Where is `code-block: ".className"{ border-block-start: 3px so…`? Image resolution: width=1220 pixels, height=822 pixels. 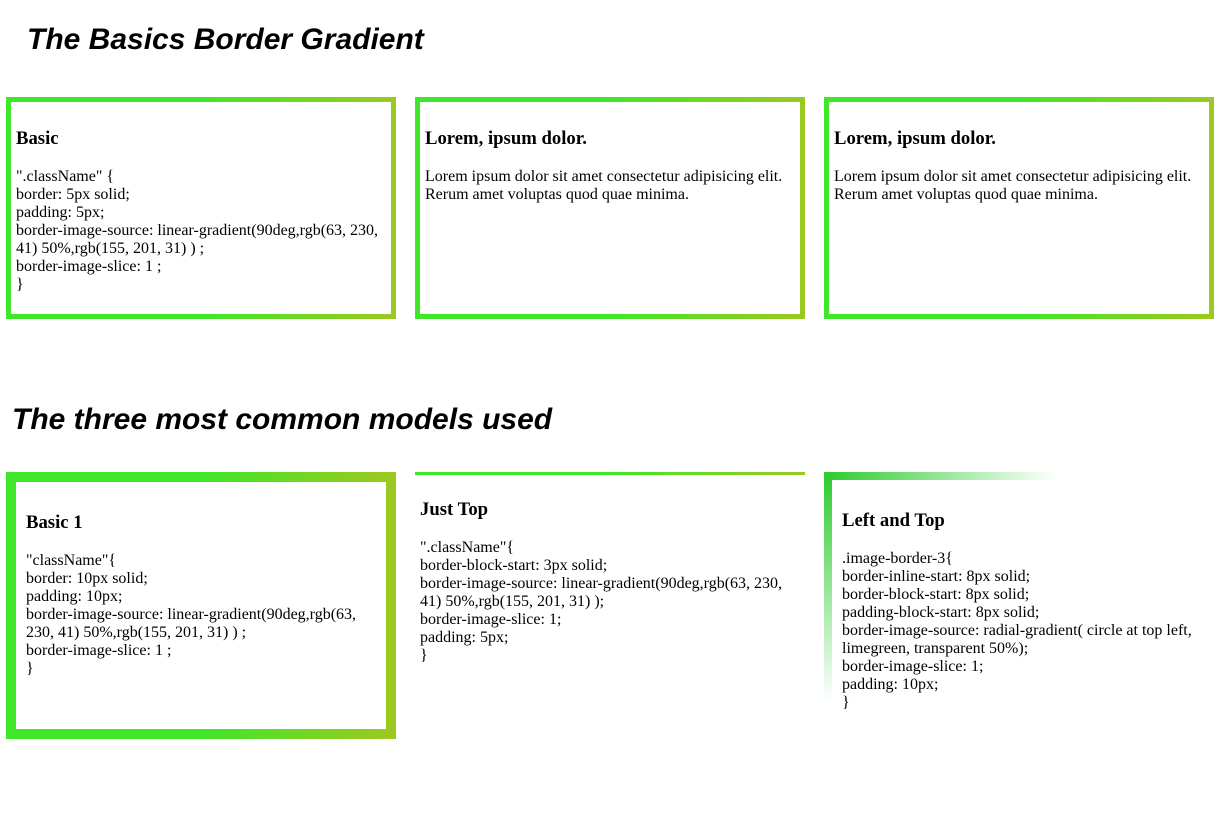
code-block: ".className"{ border-block-start: 3px so… is located at coordinates (610, 602).